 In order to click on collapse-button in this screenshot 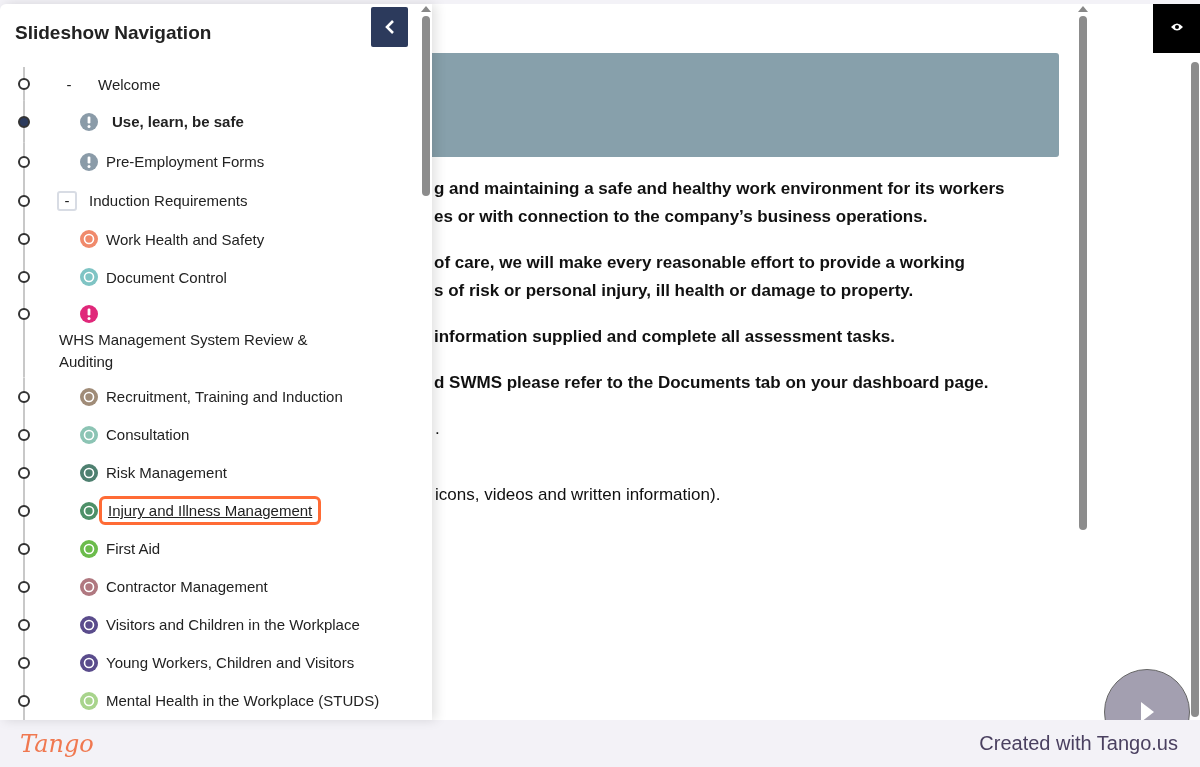, I will do `click(389, 27)`.